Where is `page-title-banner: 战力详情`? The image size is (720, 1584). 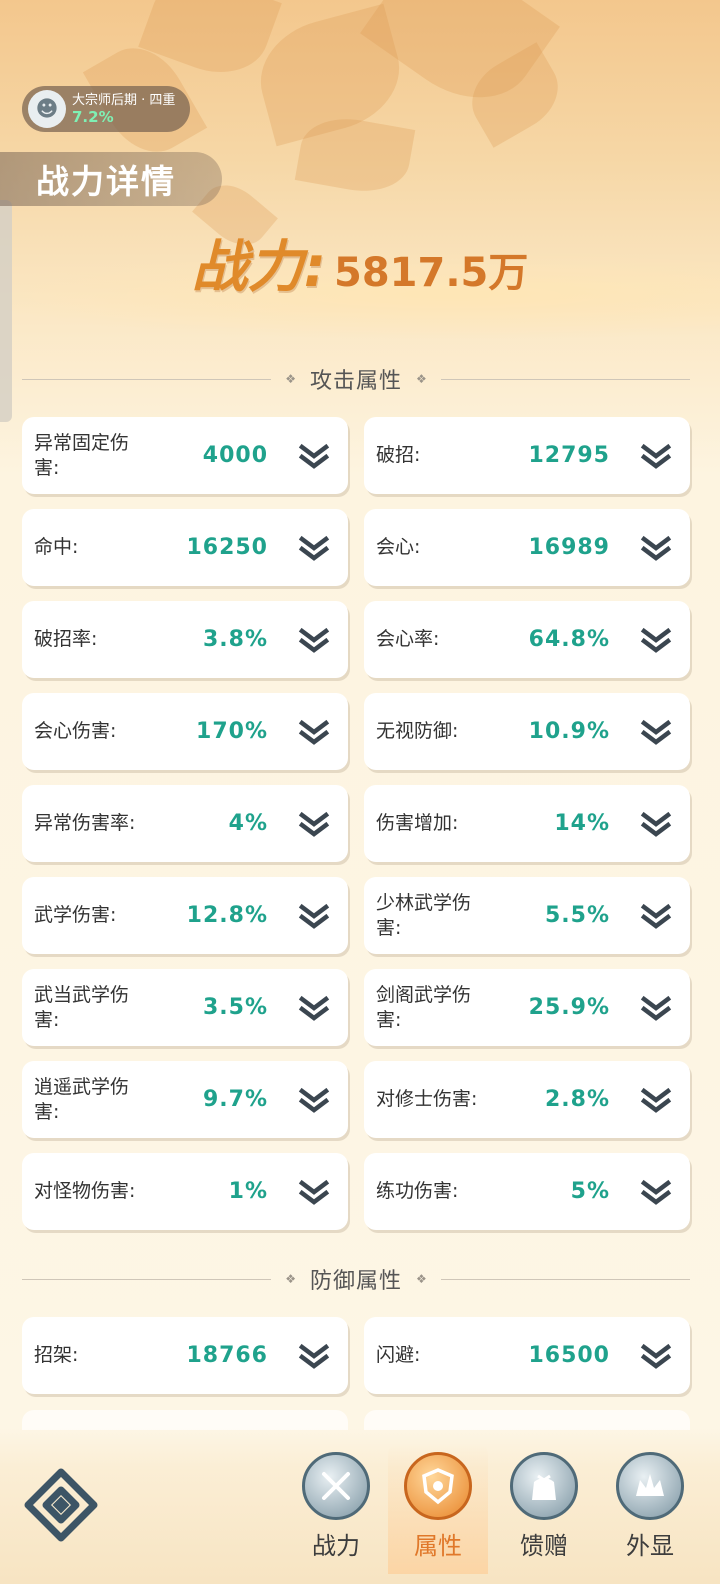
page-title-banner: 战力详情 is located at coordinates (111, 179).